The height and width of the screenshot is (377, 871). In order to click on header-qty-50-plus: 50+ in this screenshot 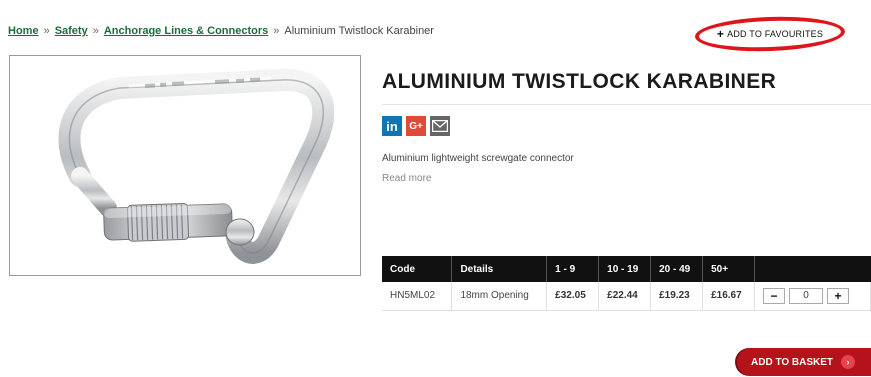, I will do `click(729, 269)`.